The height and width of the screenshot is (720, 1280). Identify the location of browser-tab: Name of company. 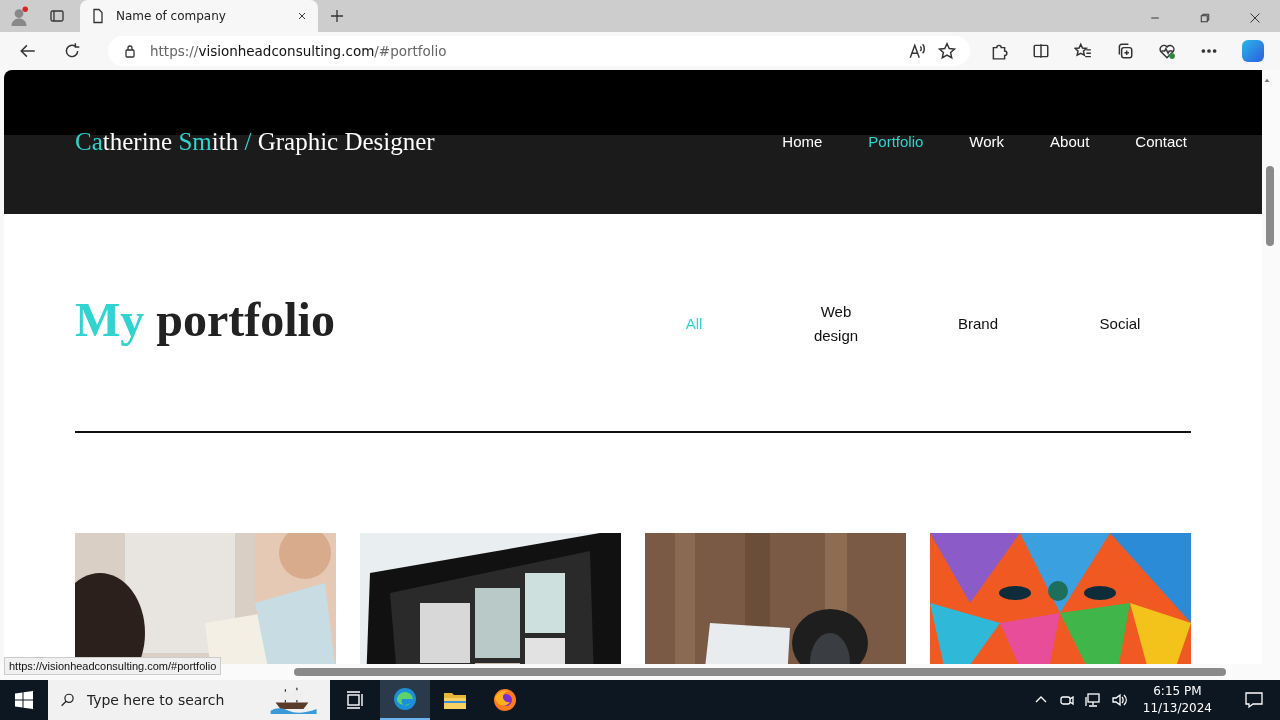
(199, 16).